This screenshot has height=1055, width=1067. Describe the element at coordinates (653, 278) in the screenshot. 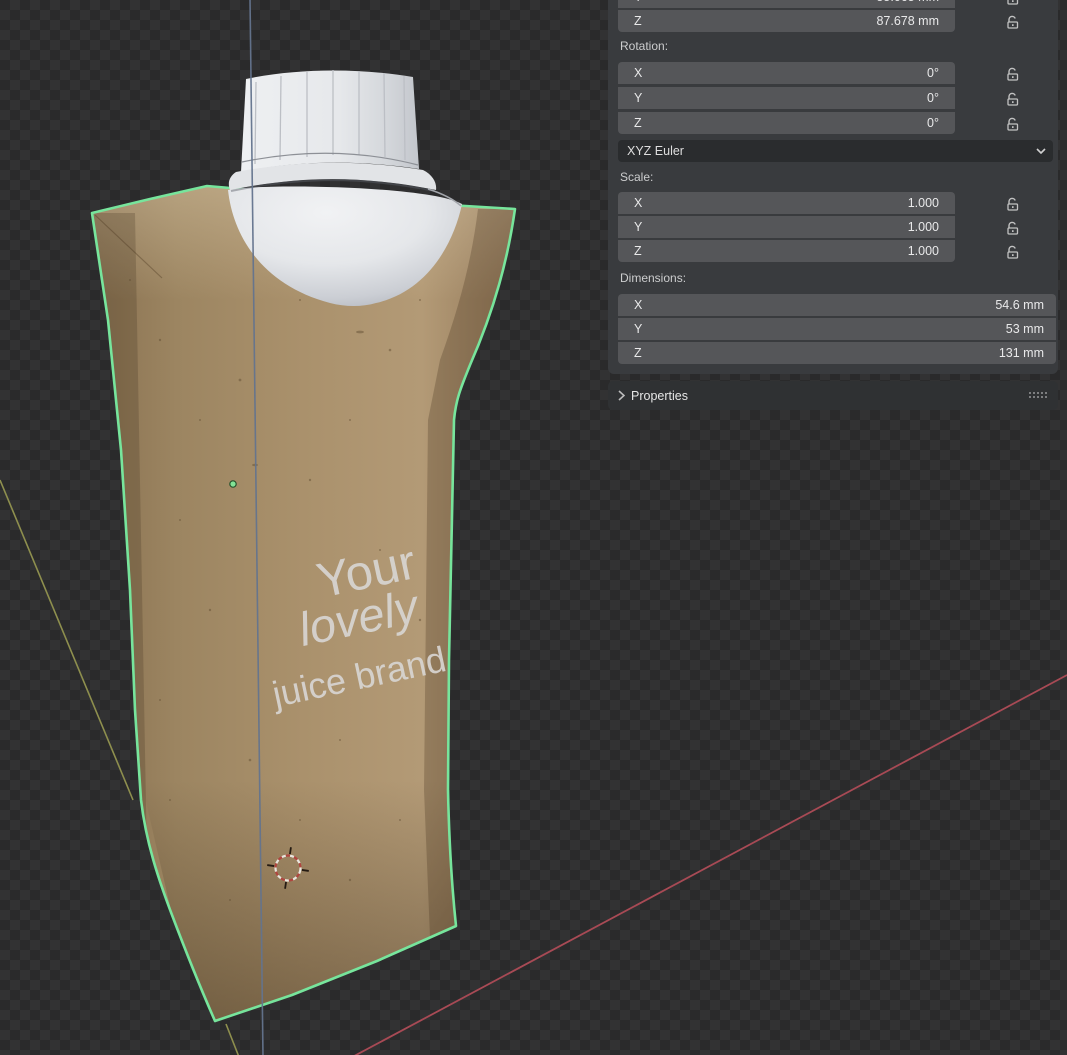

I see `dimensions-section-label: Dimensions:` at that location.